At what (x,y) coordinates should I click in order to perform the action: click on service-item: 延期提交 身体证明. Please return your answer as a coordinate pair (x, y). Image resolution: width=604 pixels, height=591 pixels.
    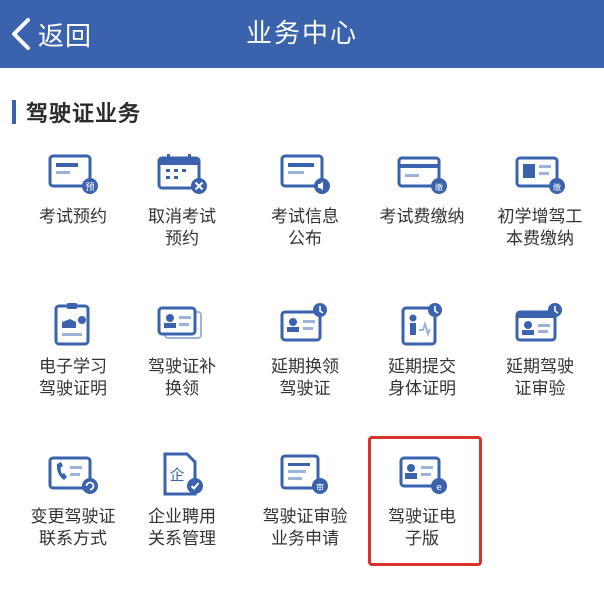
    Looking at the image, I should click on (422, 351).